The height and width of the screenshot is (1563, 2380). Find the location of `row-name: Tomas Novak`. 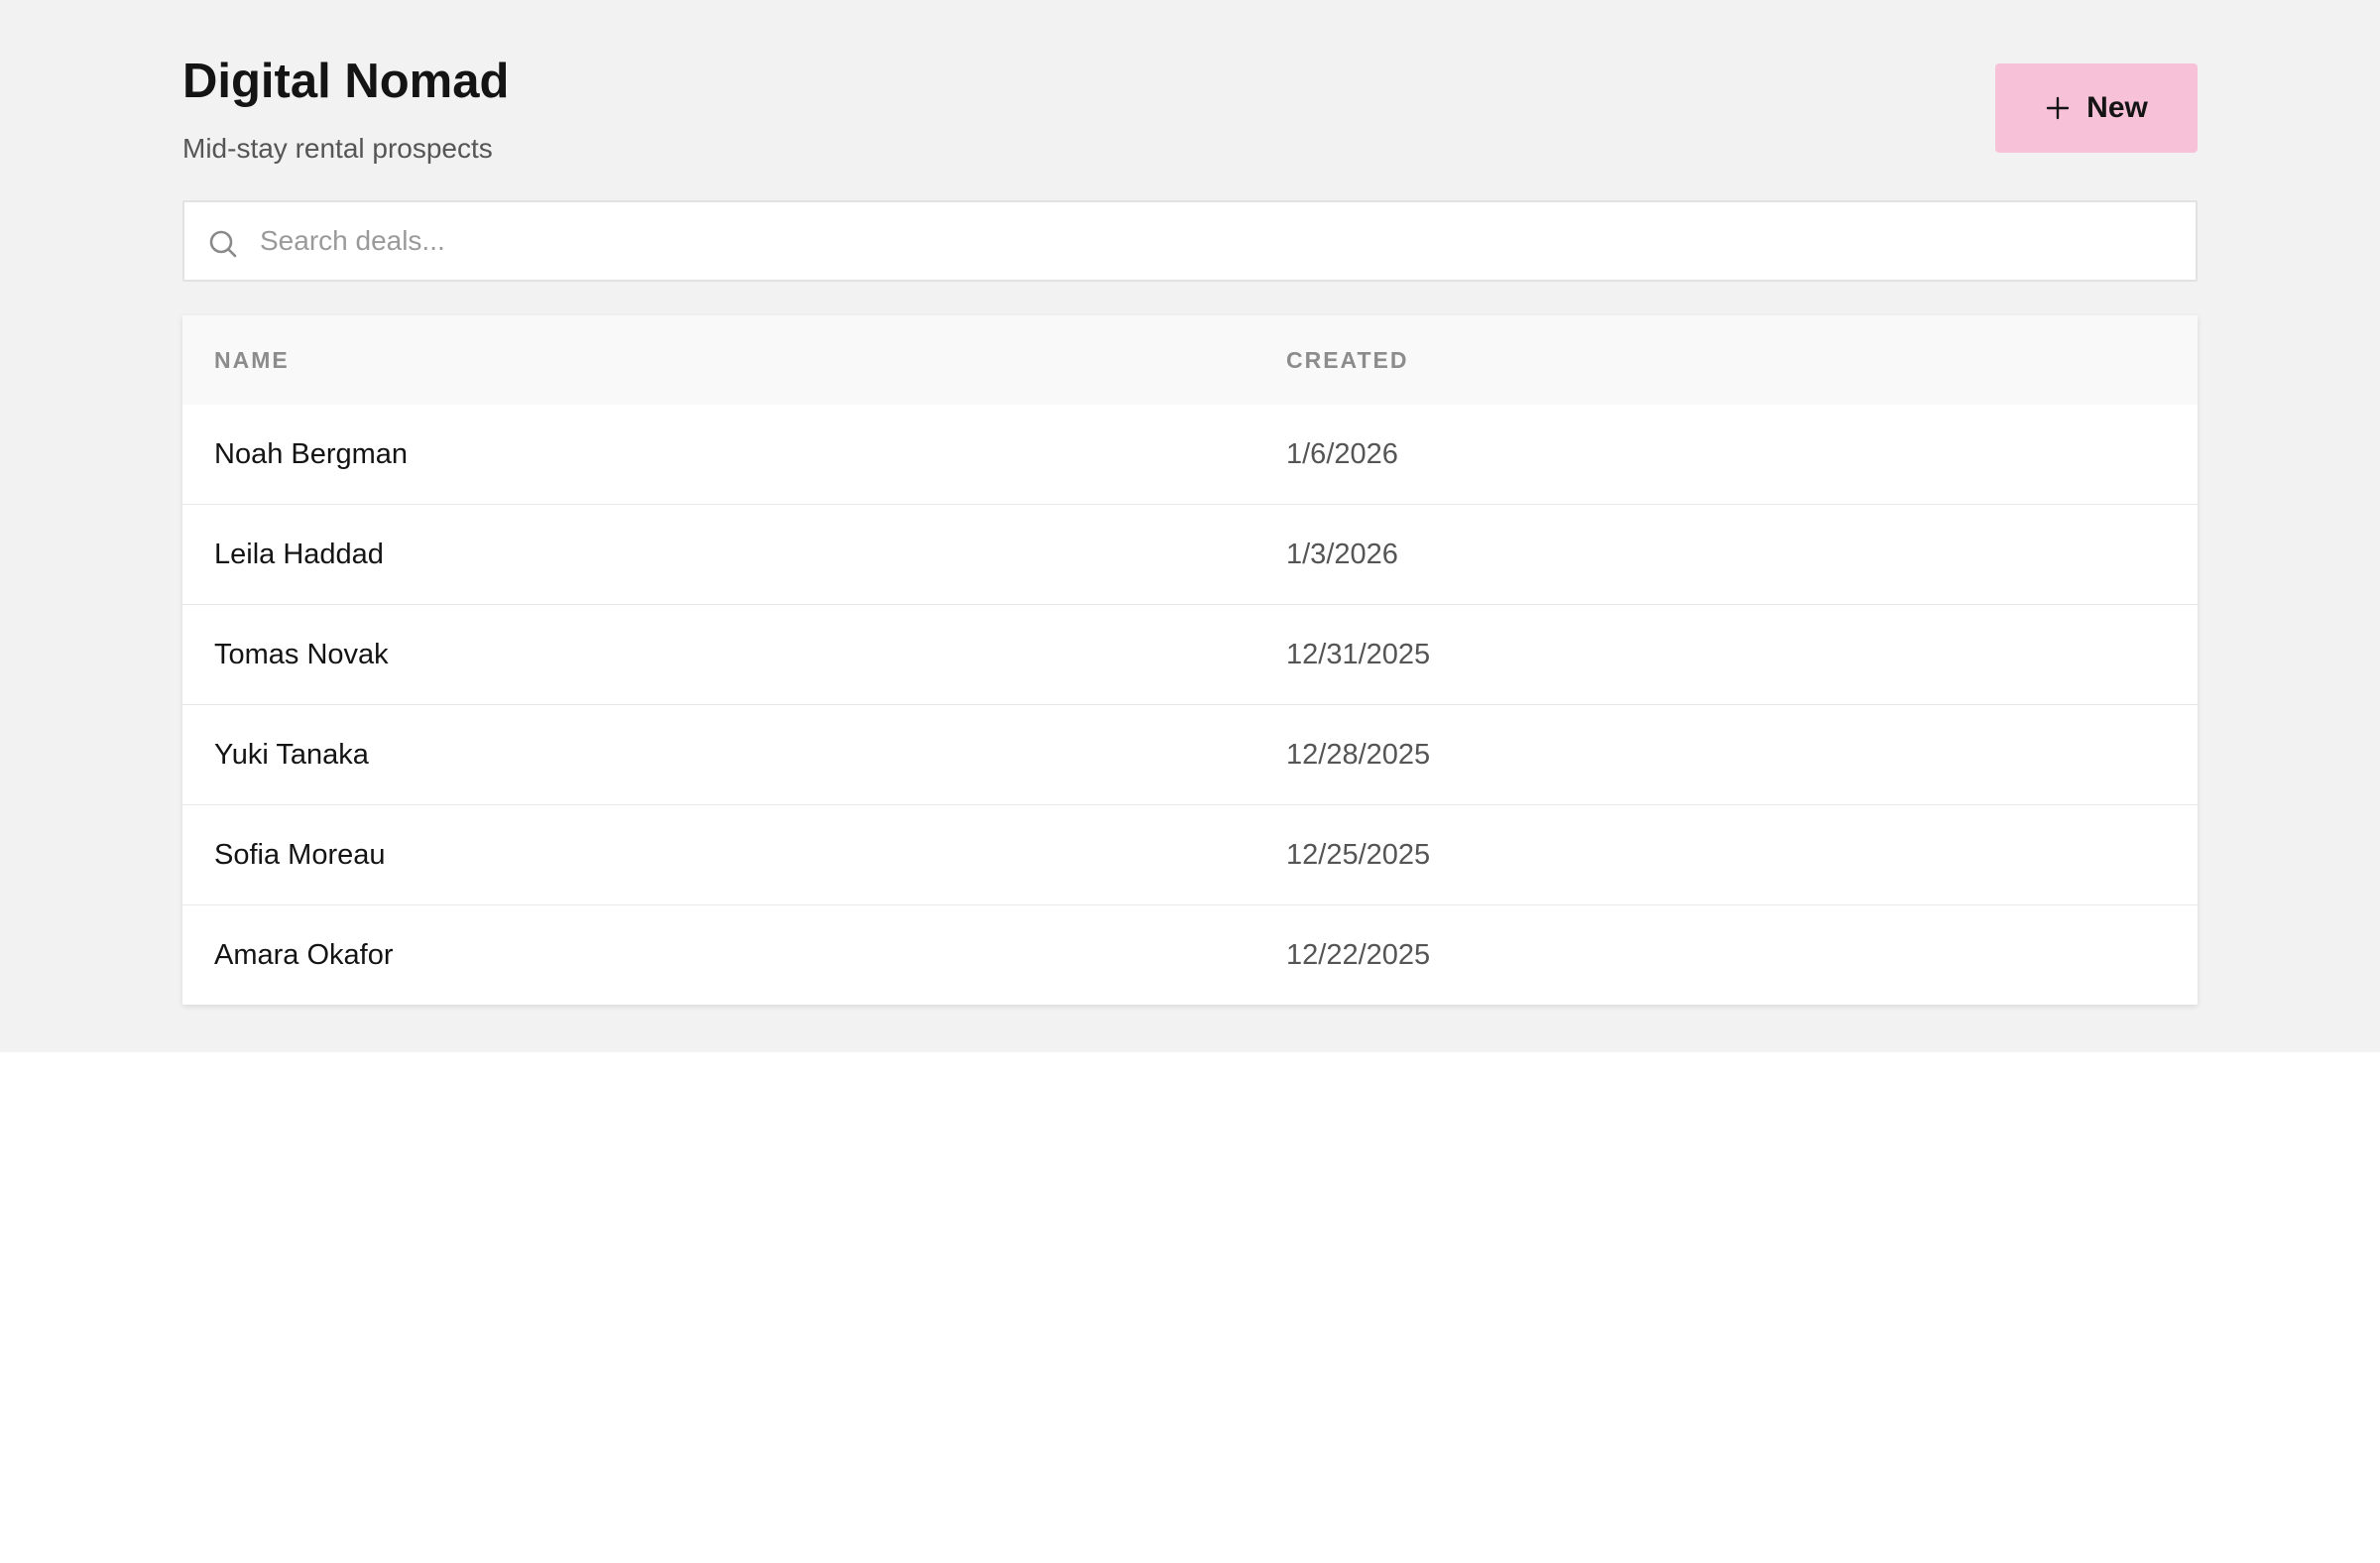

row-name: Tomas Novak is located at coordinates (301, 654).